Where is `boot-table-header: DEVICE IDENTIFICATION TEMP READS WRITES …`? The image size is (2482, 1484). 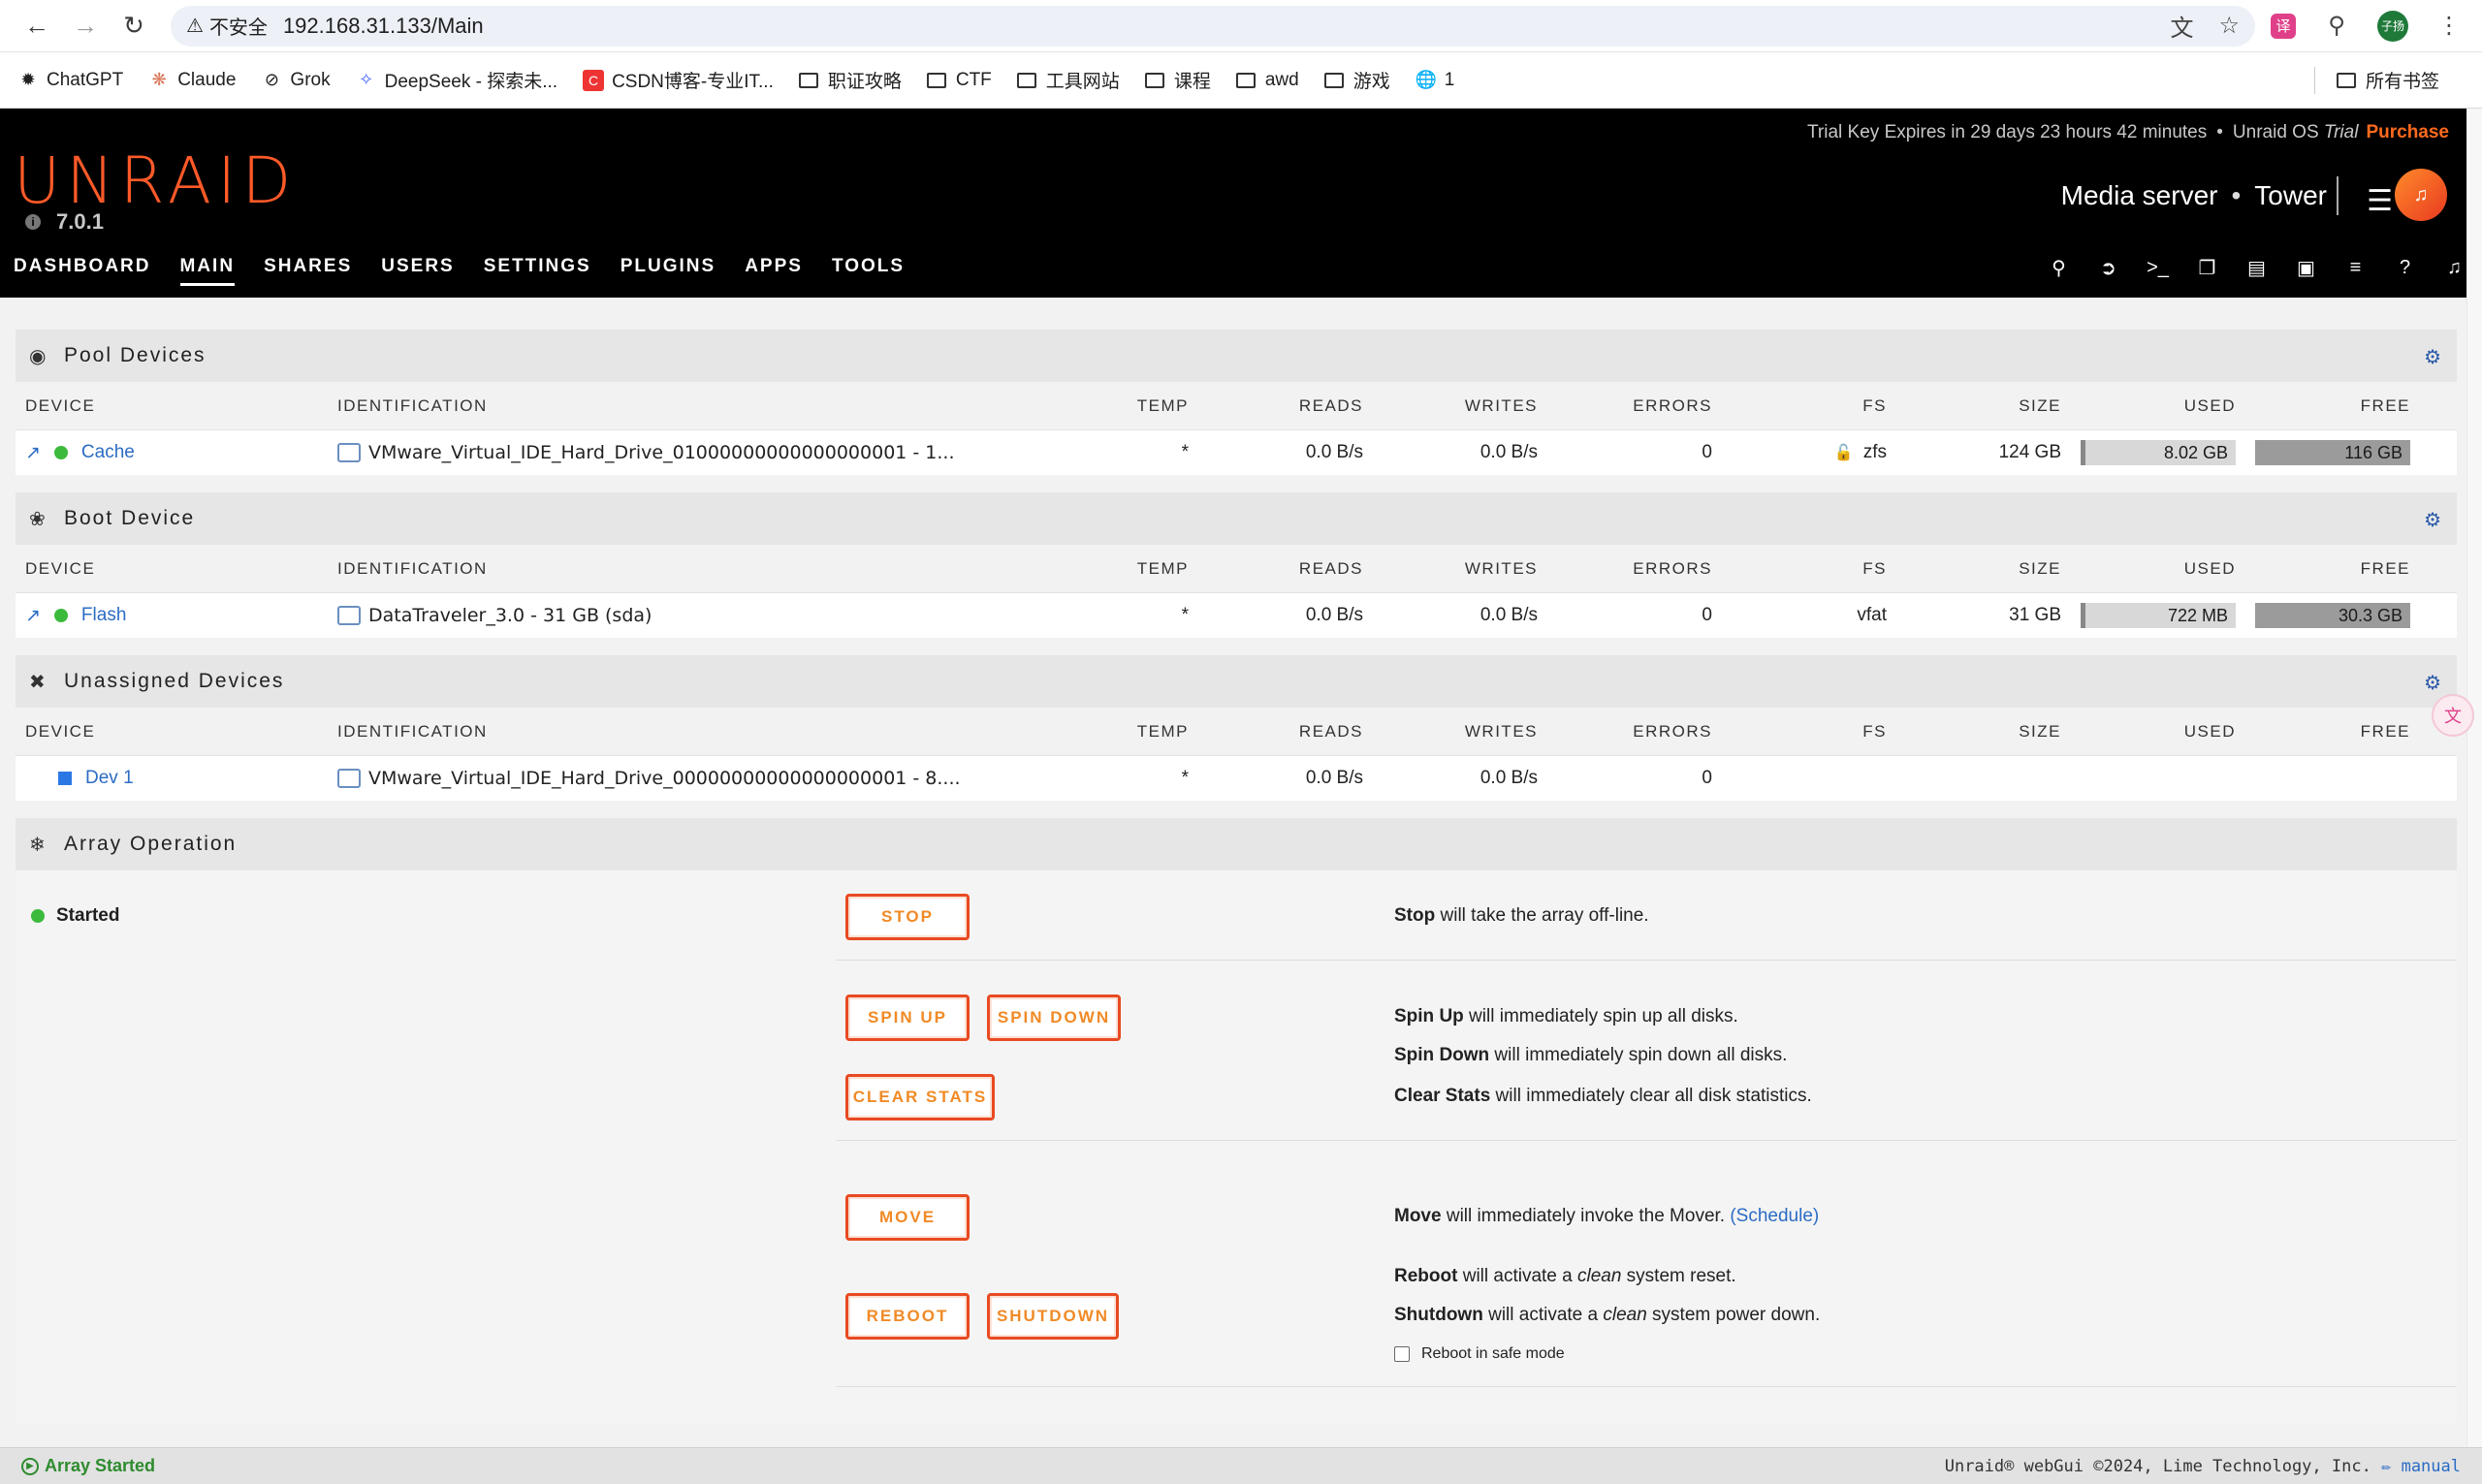
boot-table-header: DEVICE IDENTIFICATION TEMP READS WRITES … is located at coordinates (1236, 569).